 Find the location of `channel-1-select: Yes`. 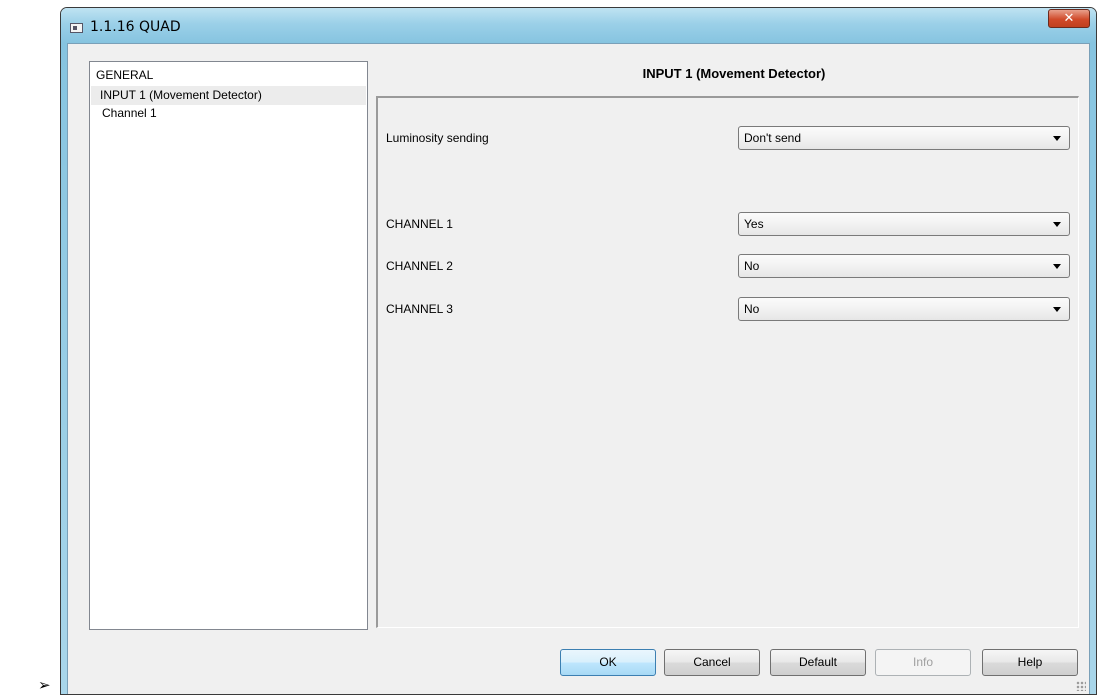

channel-1-select: Yes is located at coordinates (904, 224).